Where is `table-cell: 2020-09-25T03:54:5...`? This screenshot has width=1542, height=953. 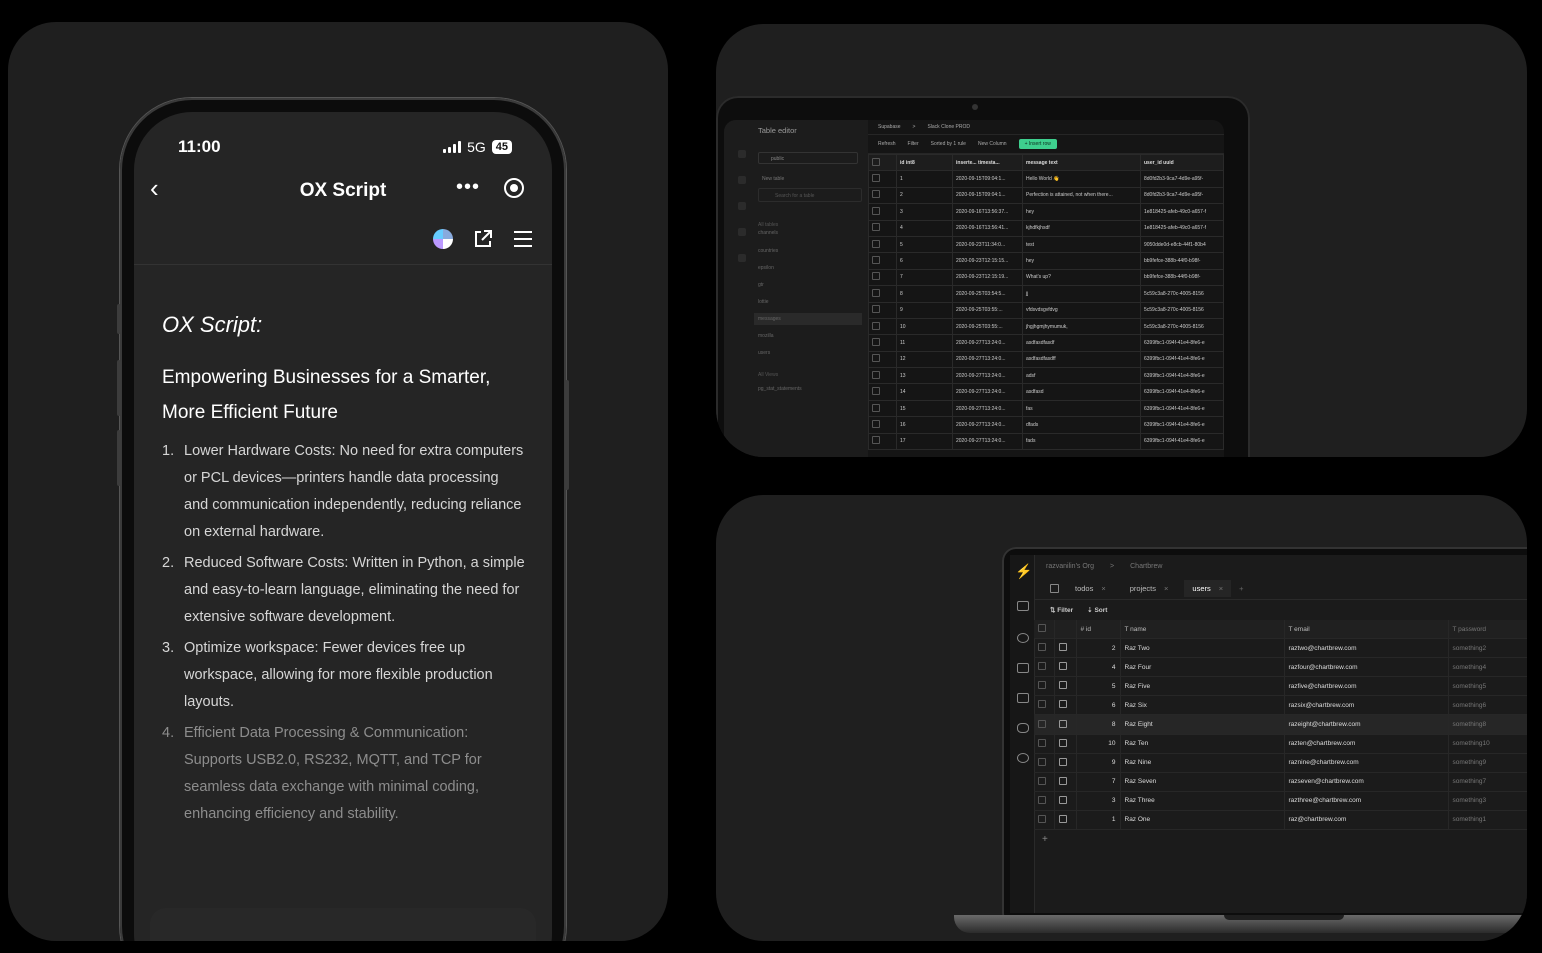 table-cell: 2020-09-25T03:54:5... is located at coordinates (987, 294).